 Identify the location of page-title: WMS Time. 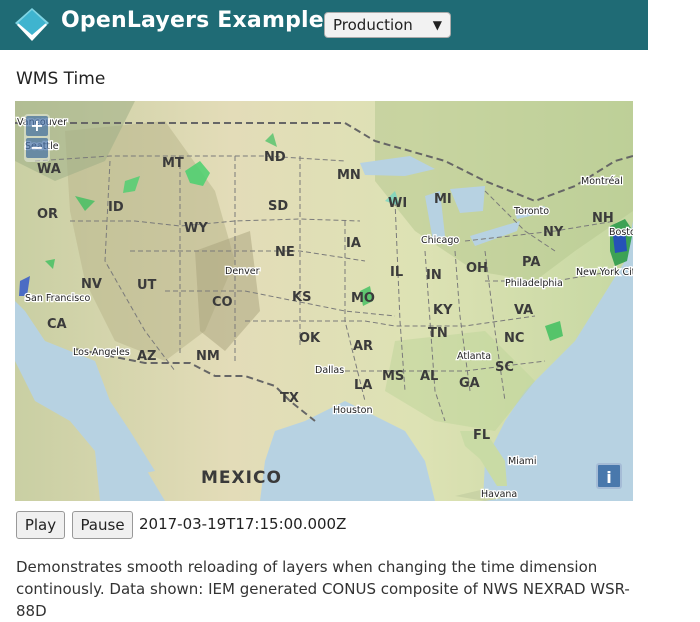
(61, 79).